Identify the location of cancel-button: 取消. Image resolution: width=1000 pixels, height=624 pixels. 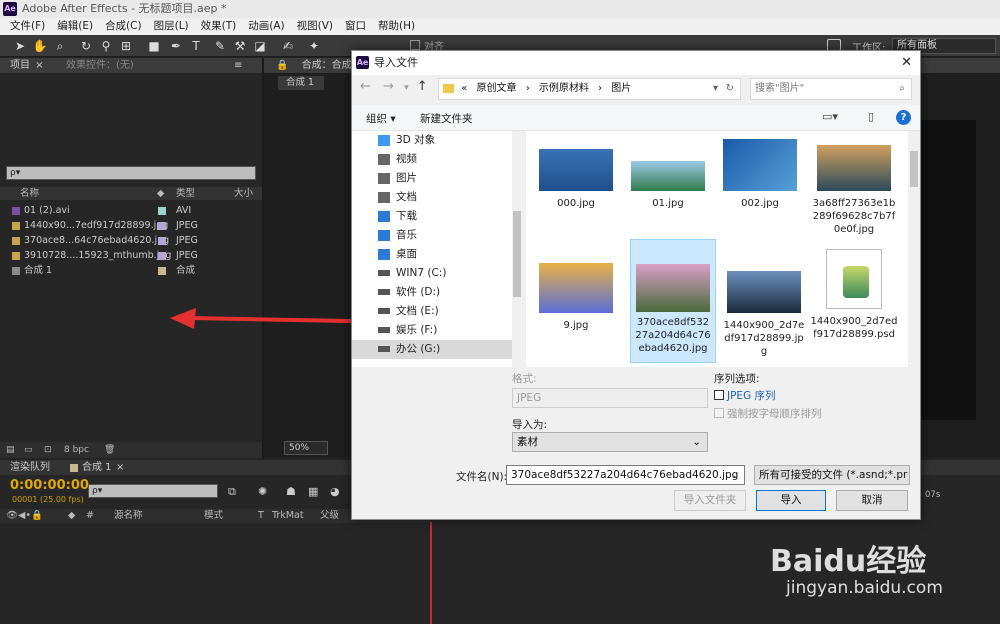
(872, 500).